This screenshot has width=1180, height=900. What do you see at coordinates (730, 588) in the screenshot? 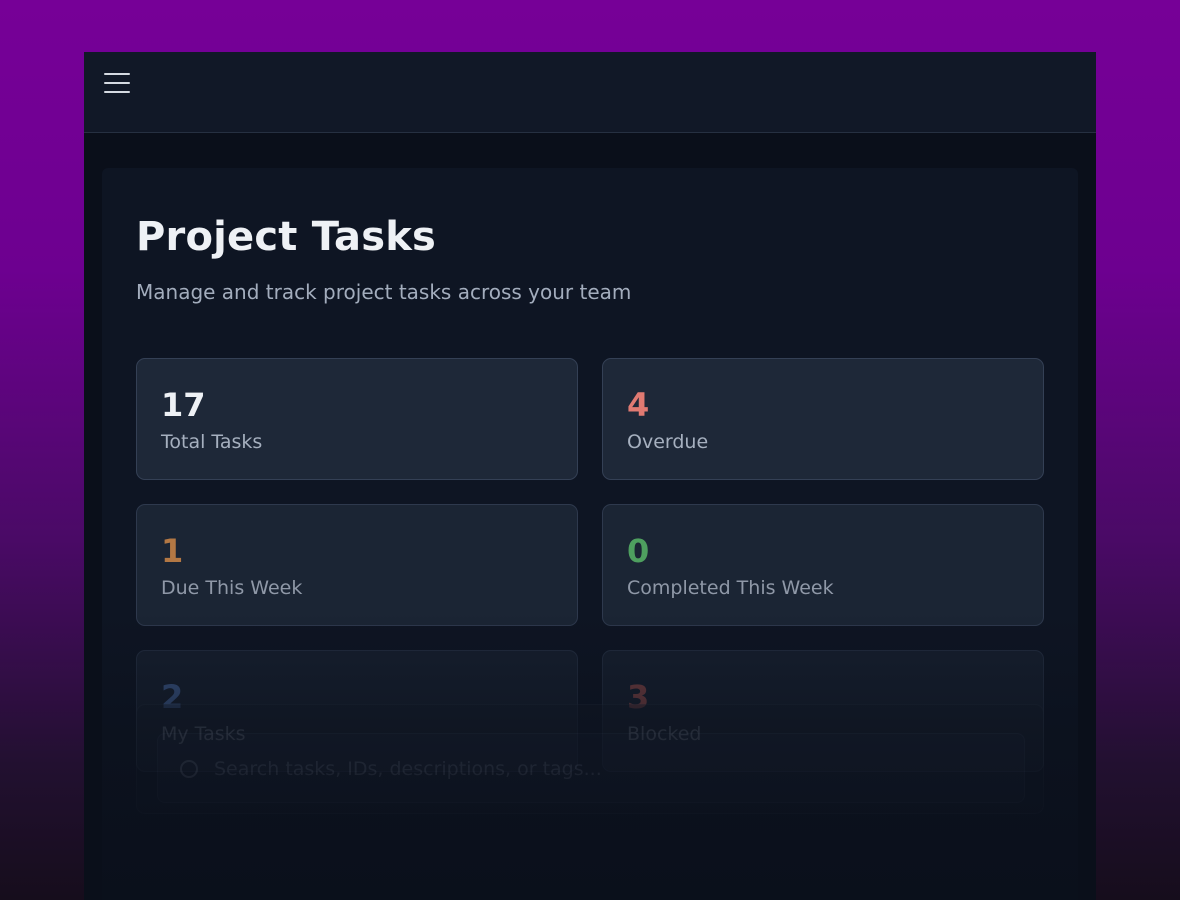
I see `stat-label: Completed This Week` at bounding box center [730, 588].